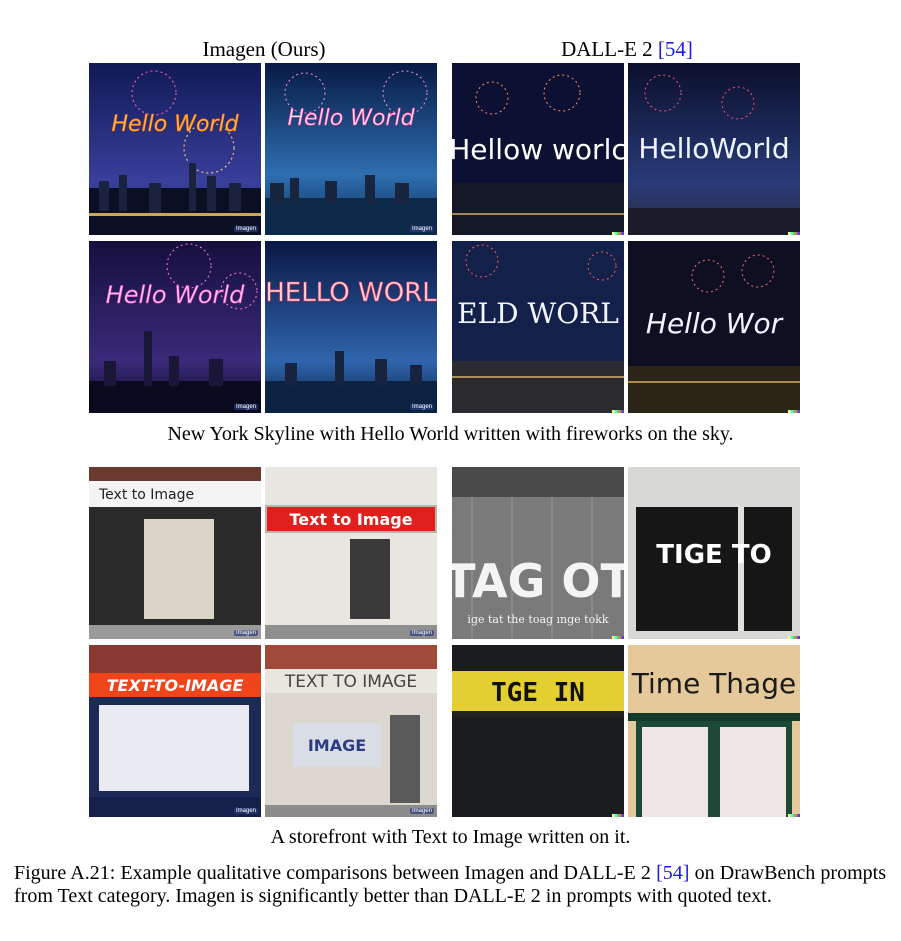 The width and height of the screenshot is (901, 941). What do you see at coordinates (175, 685) in the screenshot?
I see `generated-text: TEXT-TO-IMAGE` at bounding box center [175, 685].